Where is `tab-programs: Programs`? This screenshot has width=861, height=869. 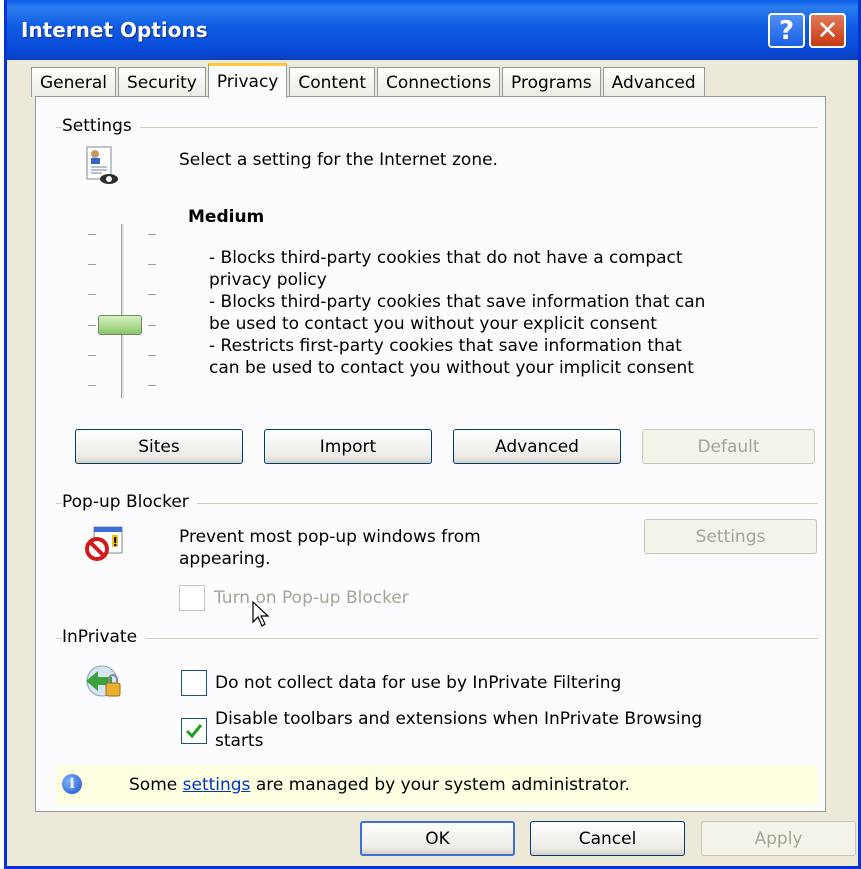 tab-programs: Programs is located at coordinates (551, 82).